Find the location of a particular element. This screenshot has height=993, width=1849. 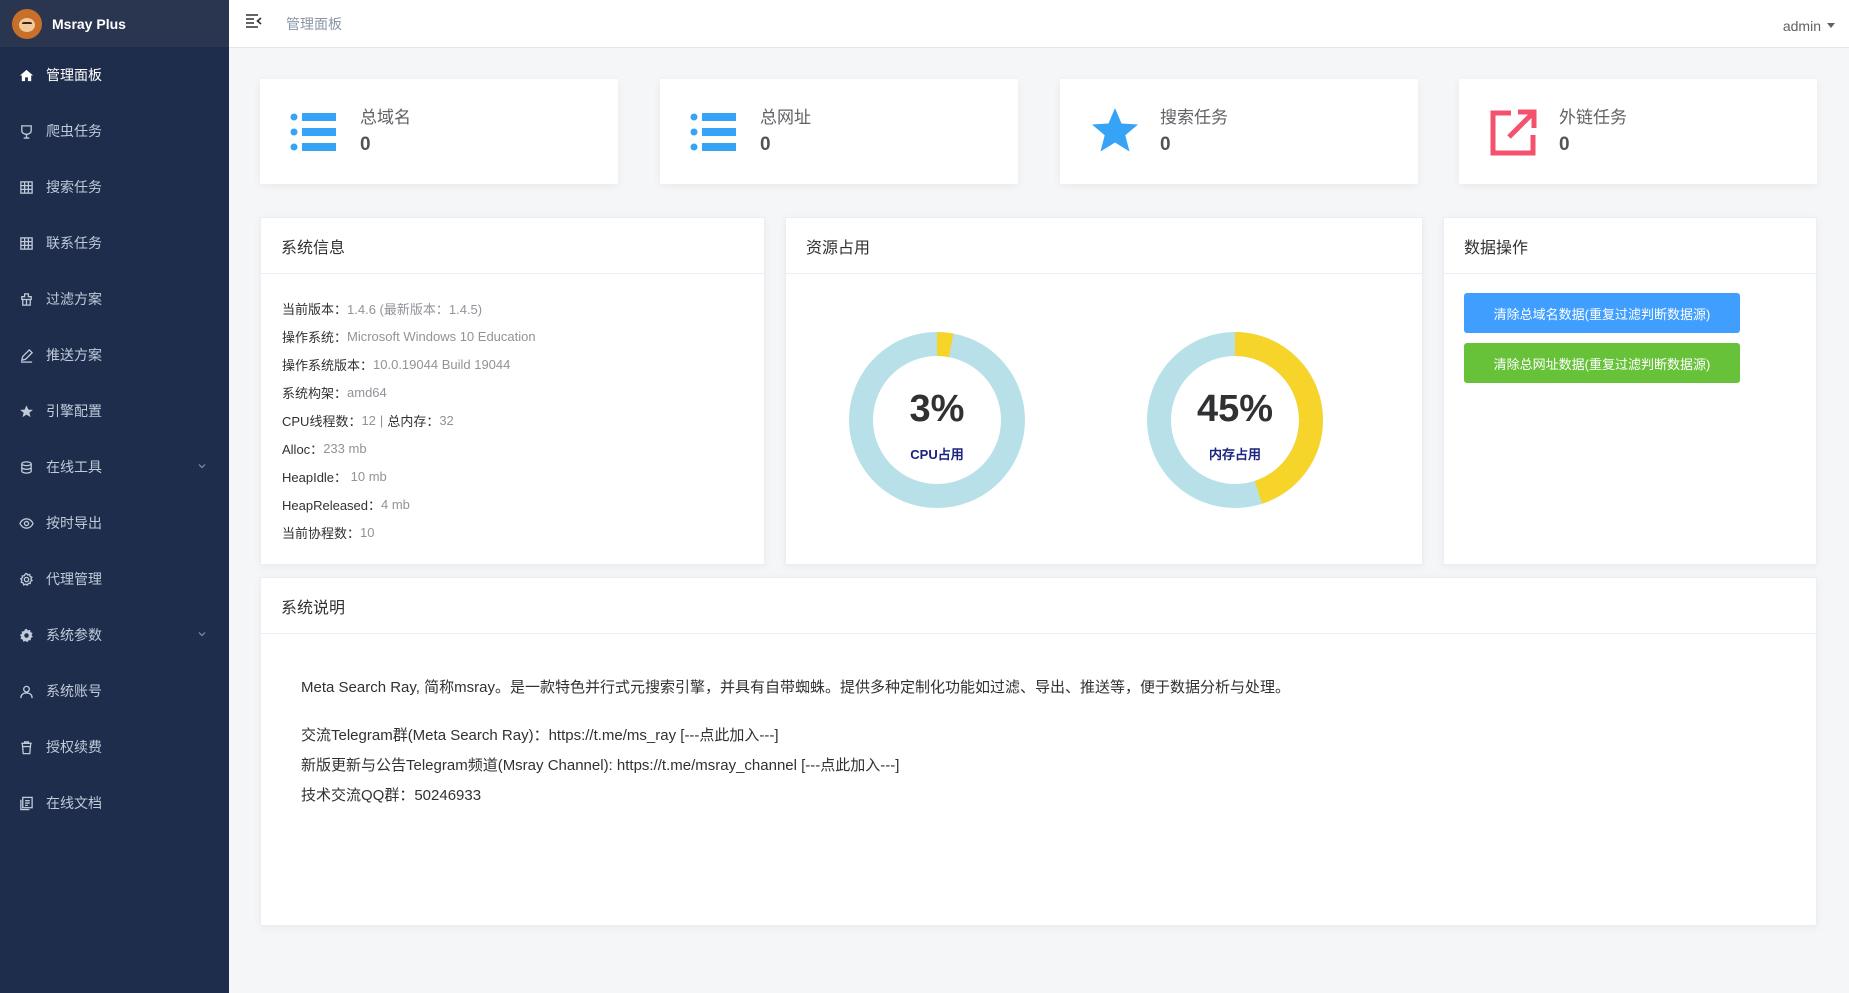

sidebar-menu: 管理面板 爬虫任务 搜索任务 联系任务 过滤方案 推送方案 引擎配置 在线工具 is located at coordinates (114, 439).